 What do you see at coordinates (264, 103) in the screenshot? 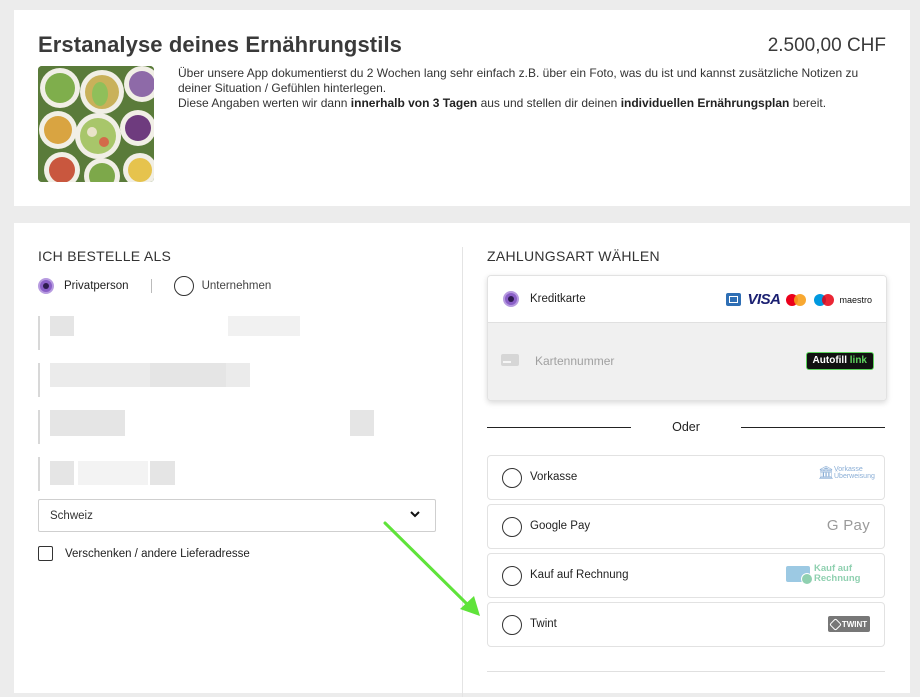
I see `desc-text: Diese Angaben werten wir dann` at bounding box center [264, 103].